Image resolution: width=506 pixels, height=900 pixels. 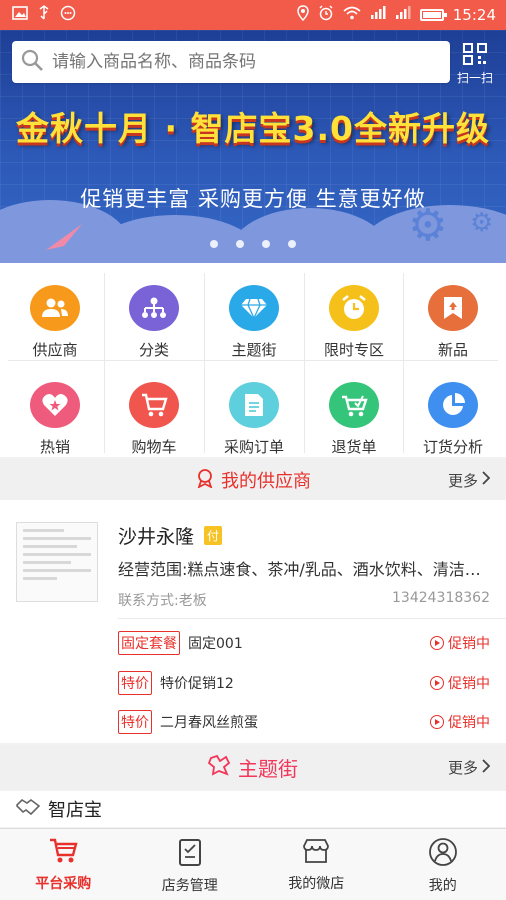 I want to click on search-input, so click(x=242, y=62).